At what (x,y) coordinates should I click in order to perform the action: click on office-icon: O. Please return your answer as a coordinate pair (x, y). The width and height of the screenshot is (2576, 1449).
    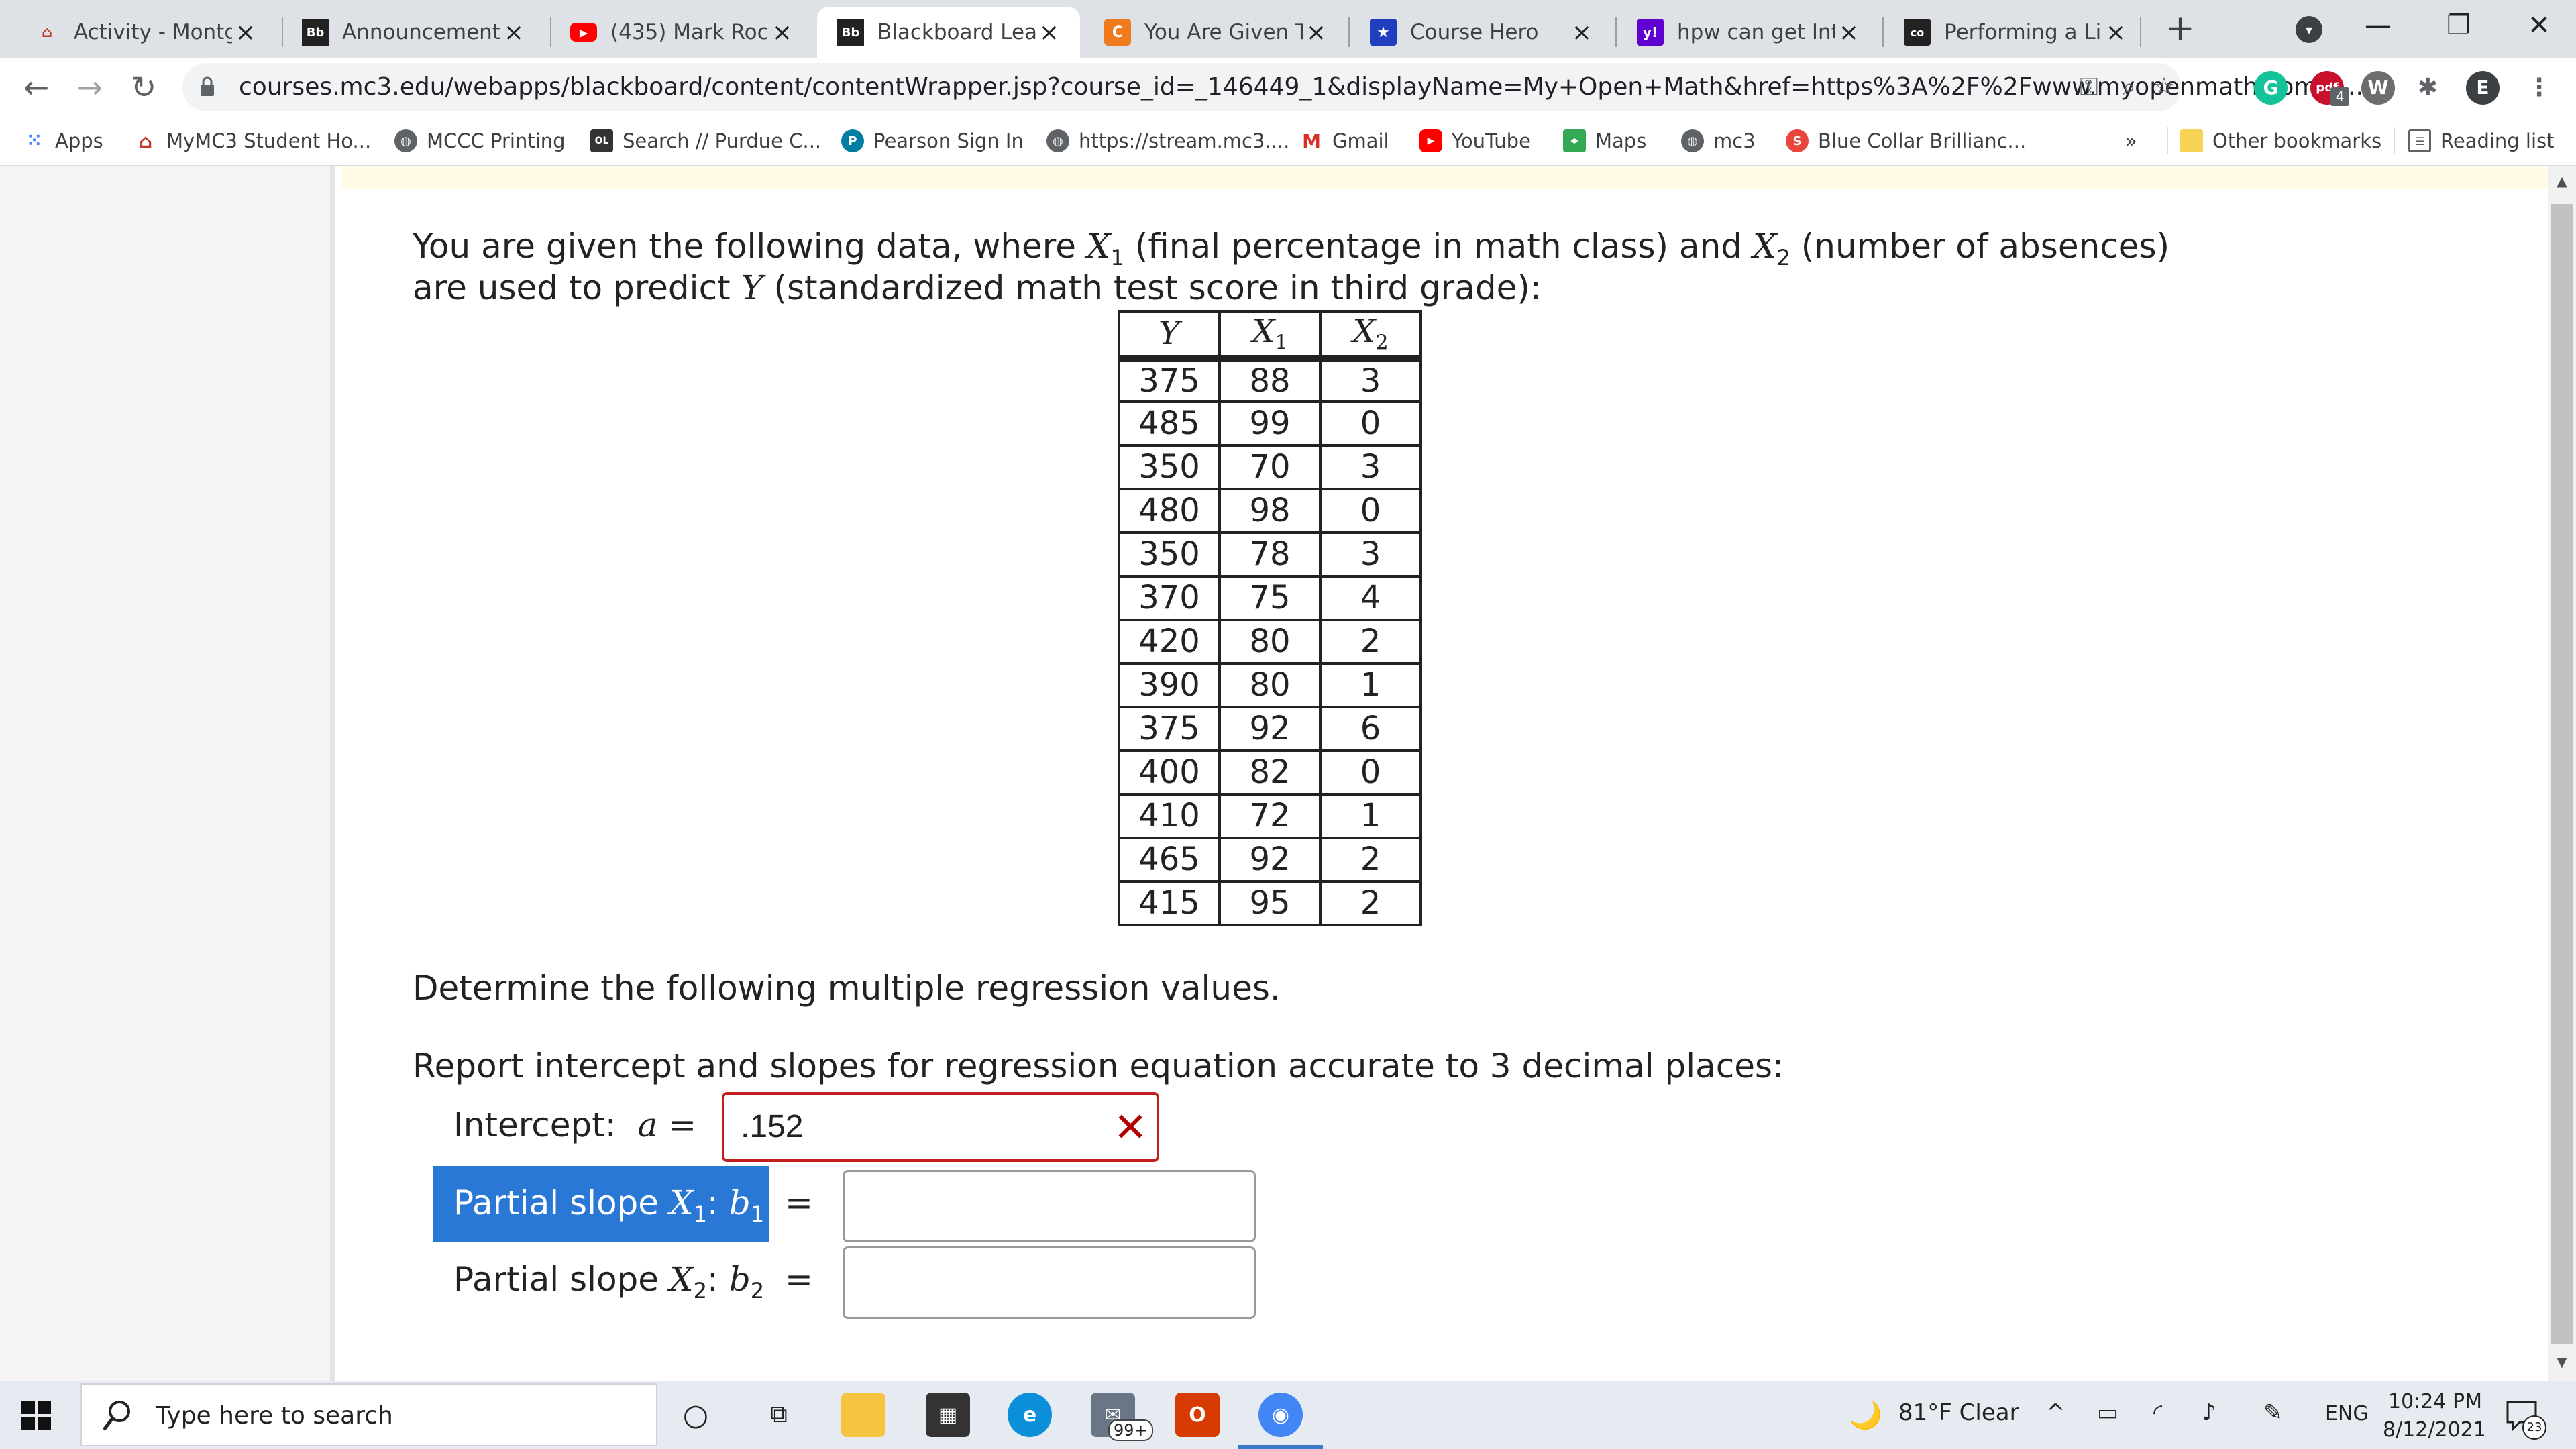
    Looking at the image, I should click on (1197, 1415).